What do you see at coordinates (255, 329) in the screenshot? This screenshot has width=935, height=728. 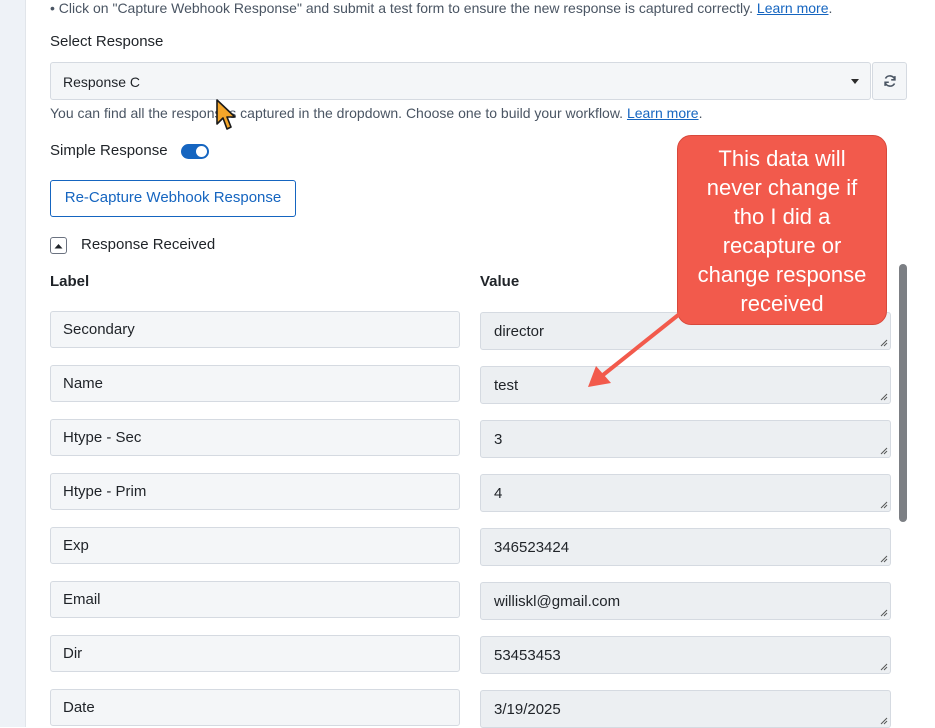 I see `row-label-field: Secondary` at bounding box center [255, 329].